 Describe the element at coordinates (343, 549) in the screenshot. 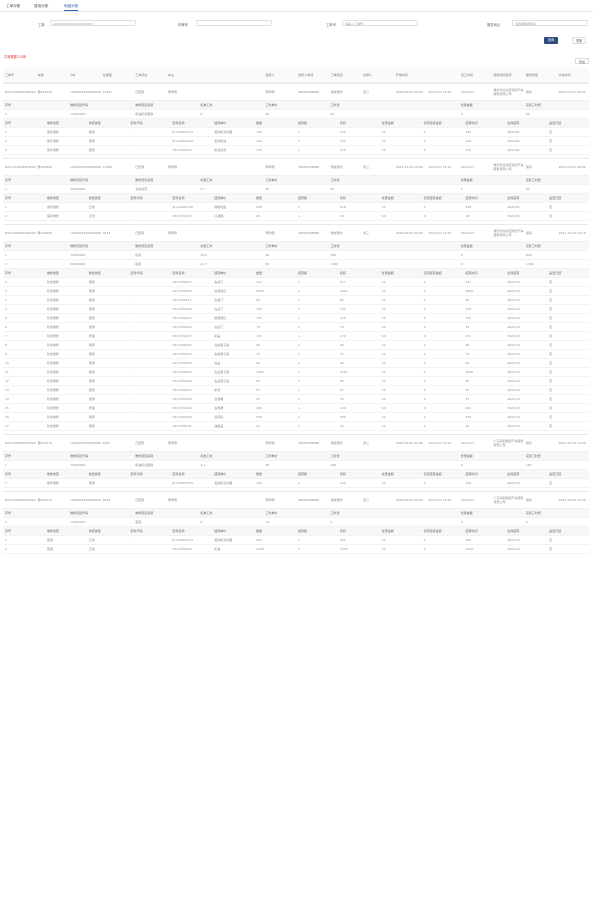

I see `parts-cell: 1230` at that location.